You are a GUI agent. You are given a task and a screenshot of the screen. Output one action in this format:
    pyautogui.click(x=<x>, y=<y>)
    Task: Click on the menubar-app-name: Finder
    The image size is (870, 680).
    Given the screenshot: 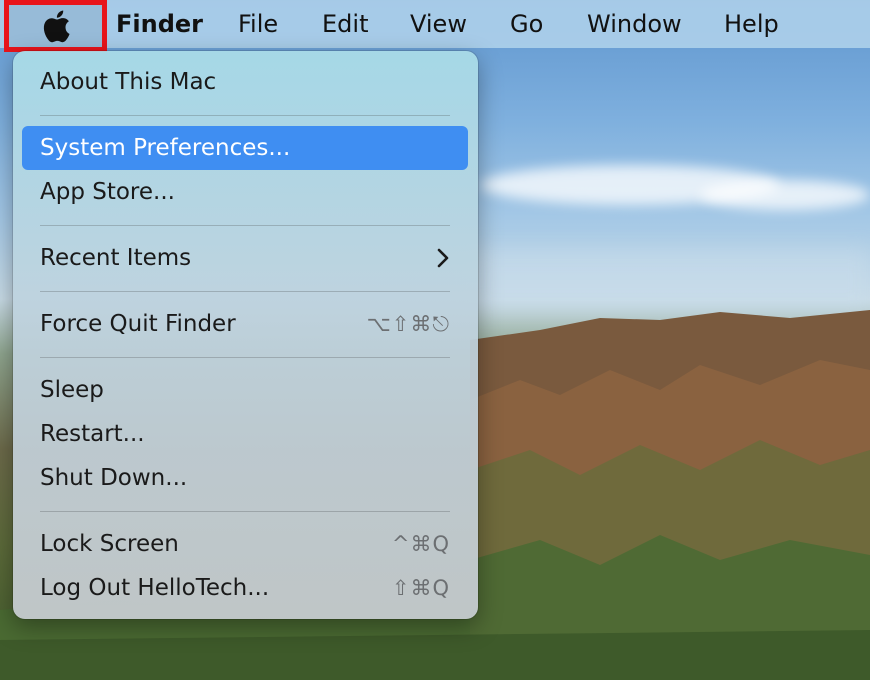 What is the action you would take?
    pyautogui.click(x=159, y=24)
    